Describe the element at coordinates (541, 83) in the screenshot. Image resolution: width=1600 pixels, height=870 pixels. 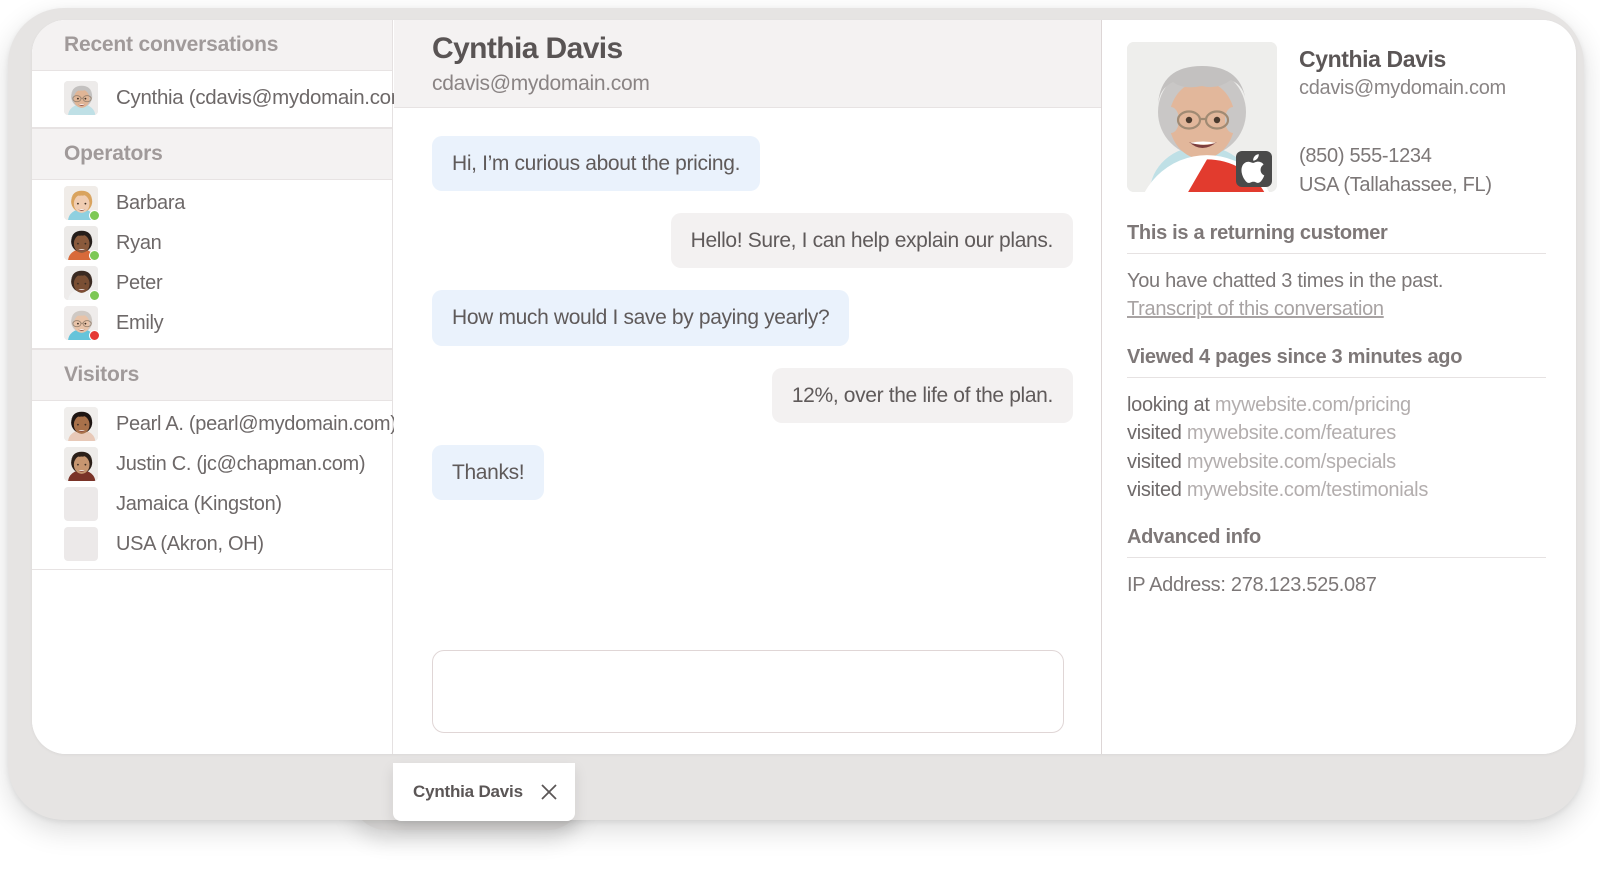
I see `chat-subtitle-email: cdavis@mydomain.com` at that location.